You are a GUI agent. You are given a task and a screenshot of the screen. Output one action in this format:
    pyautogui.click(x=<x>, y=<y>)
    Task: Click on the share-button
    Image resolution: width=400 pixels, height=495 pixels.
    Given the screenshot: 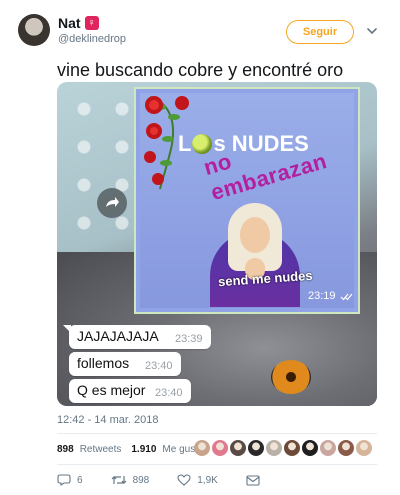 What is the action you would take?
    pyautogui.click(x=112, y=203)
    